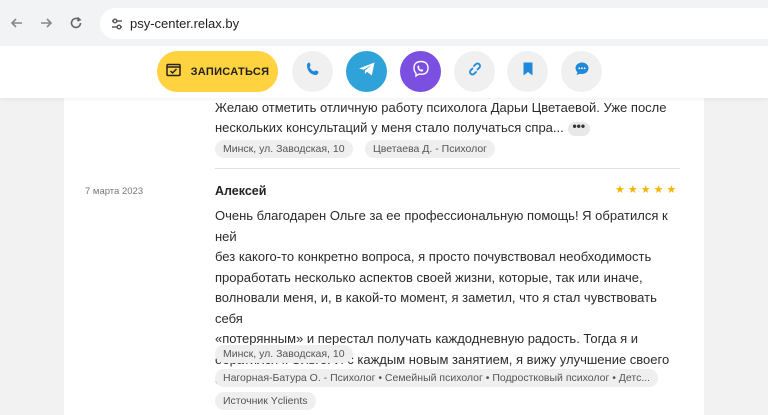  I want to click on action-bar: ЗАПИСАТЬСЯ, so click(384, 72).